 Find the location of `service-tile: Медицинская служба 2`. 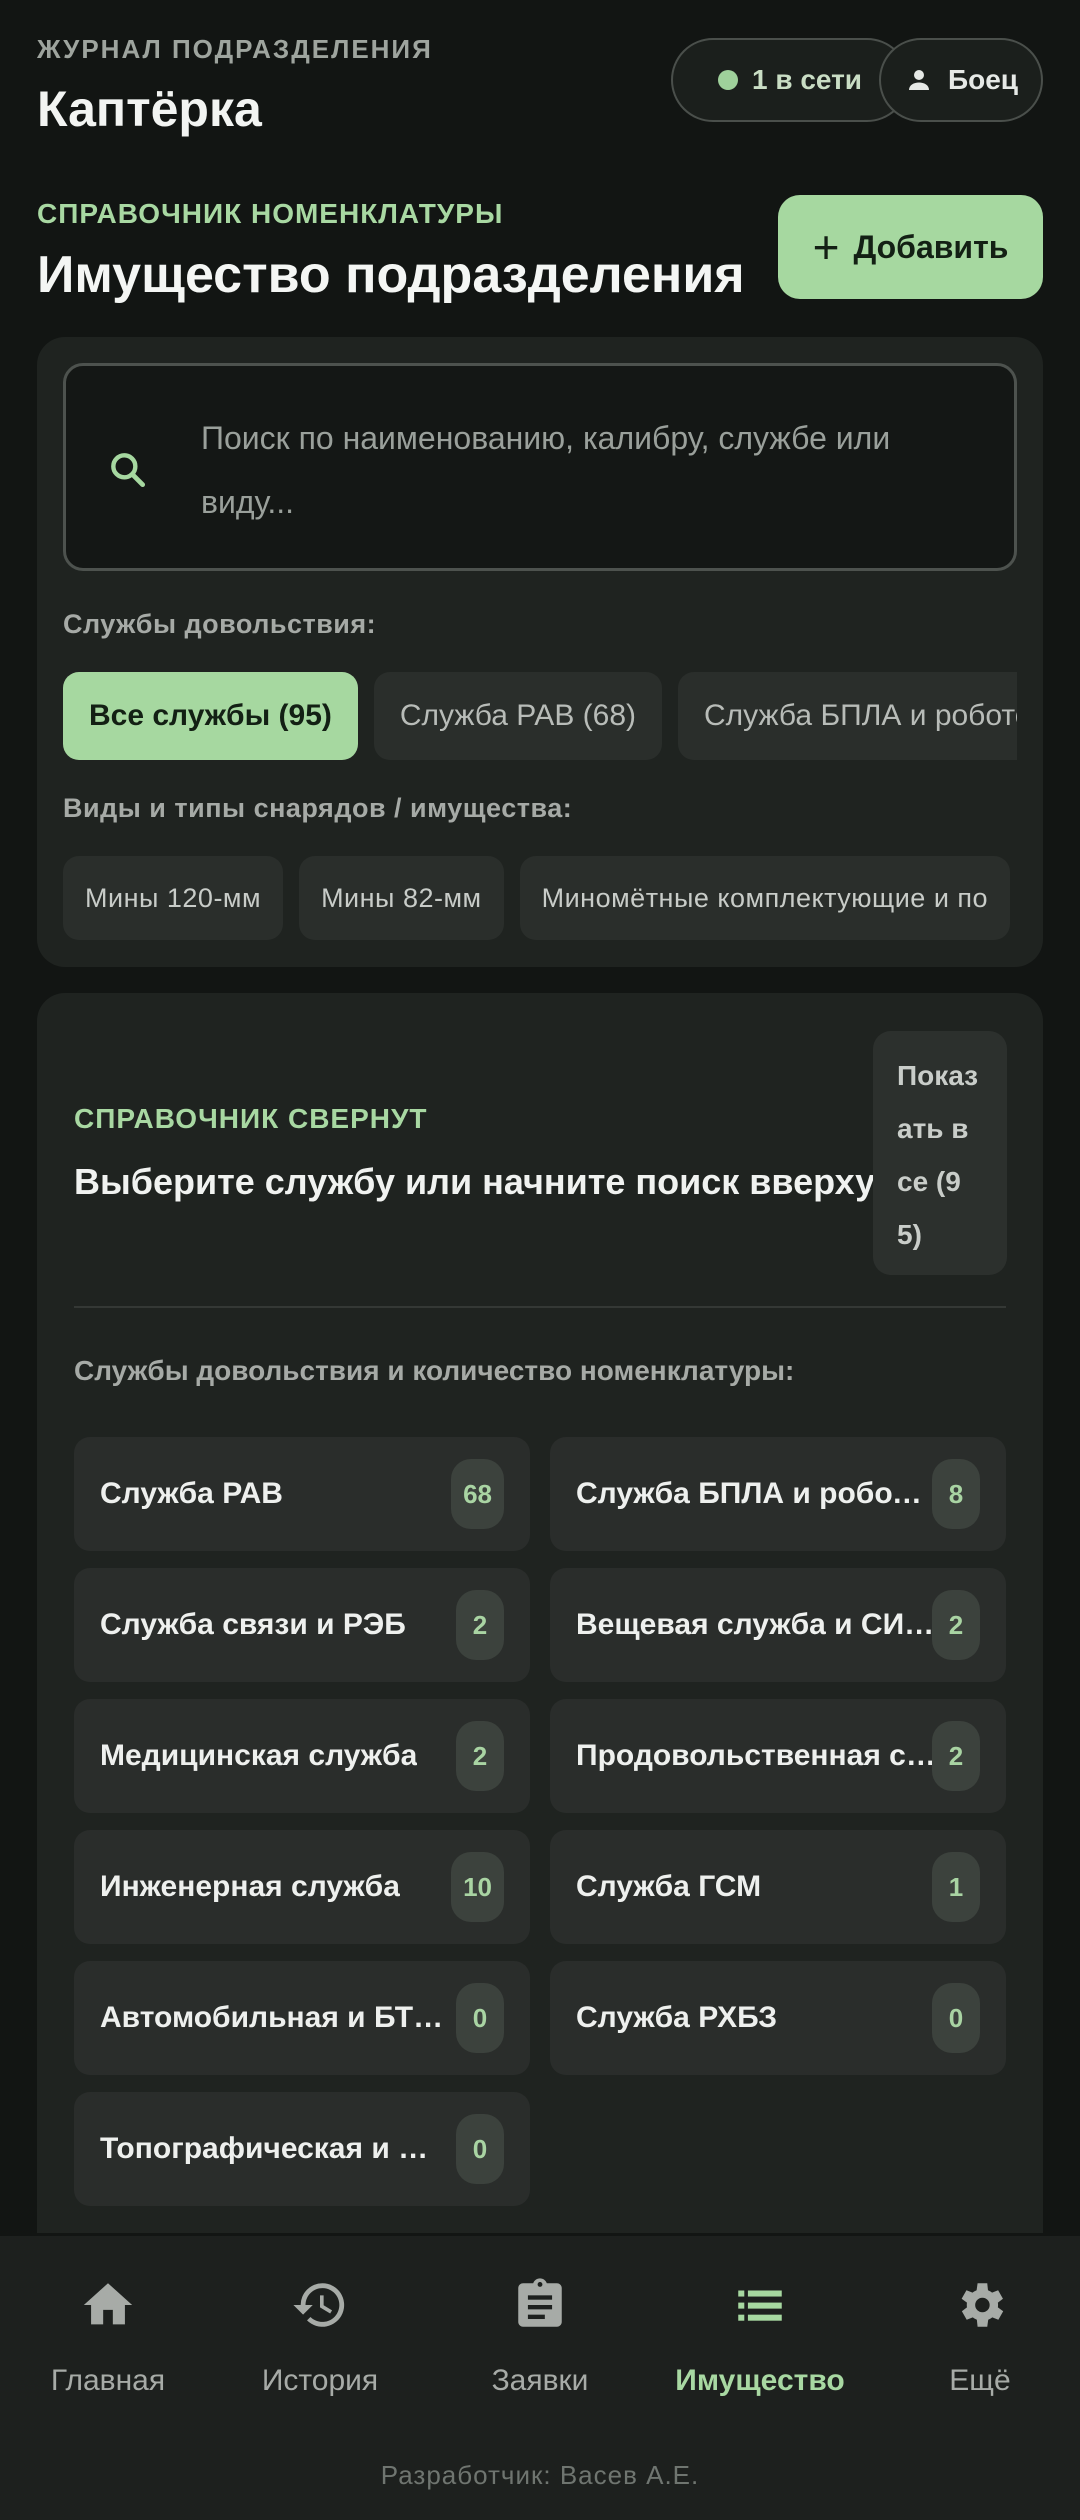

service-tile: Медицинская служба 2 is located at coordinates (302, 1756).